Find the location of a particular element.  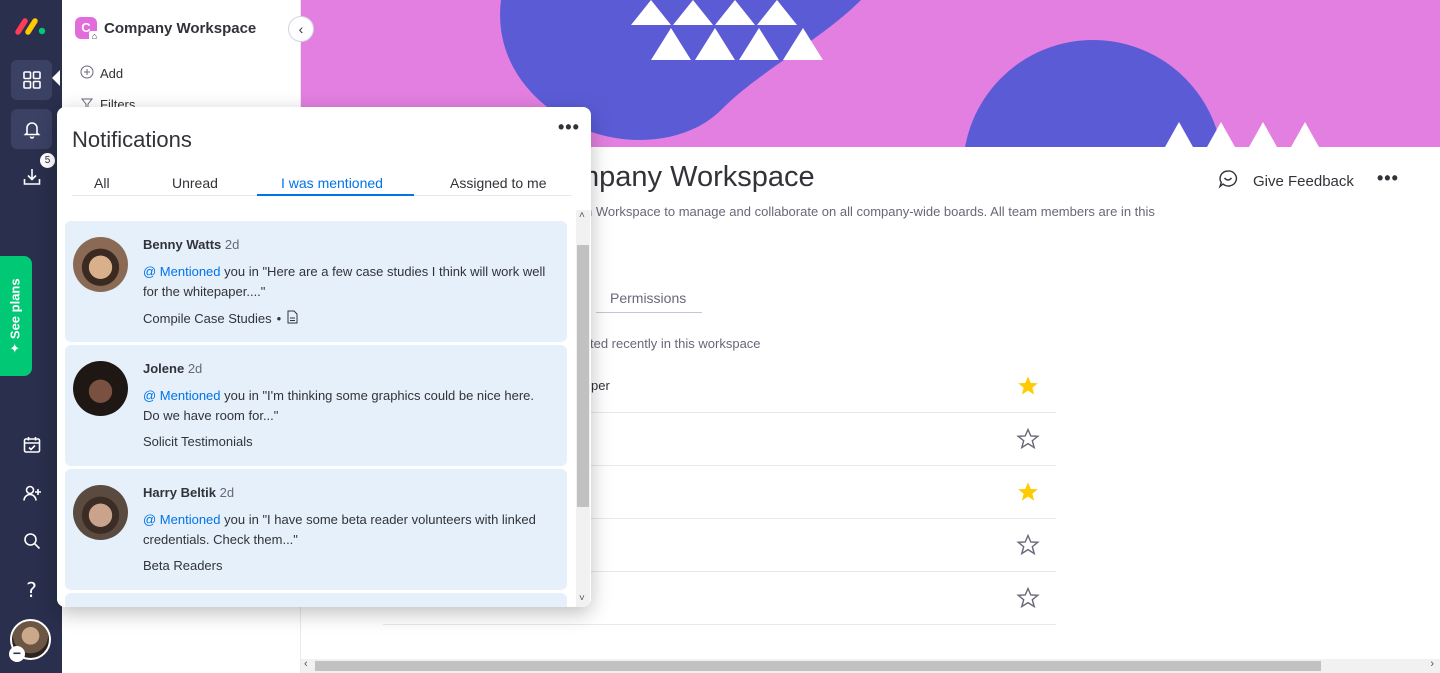

collapse-panel-button: ‹ is located at coordinates (301, 29).